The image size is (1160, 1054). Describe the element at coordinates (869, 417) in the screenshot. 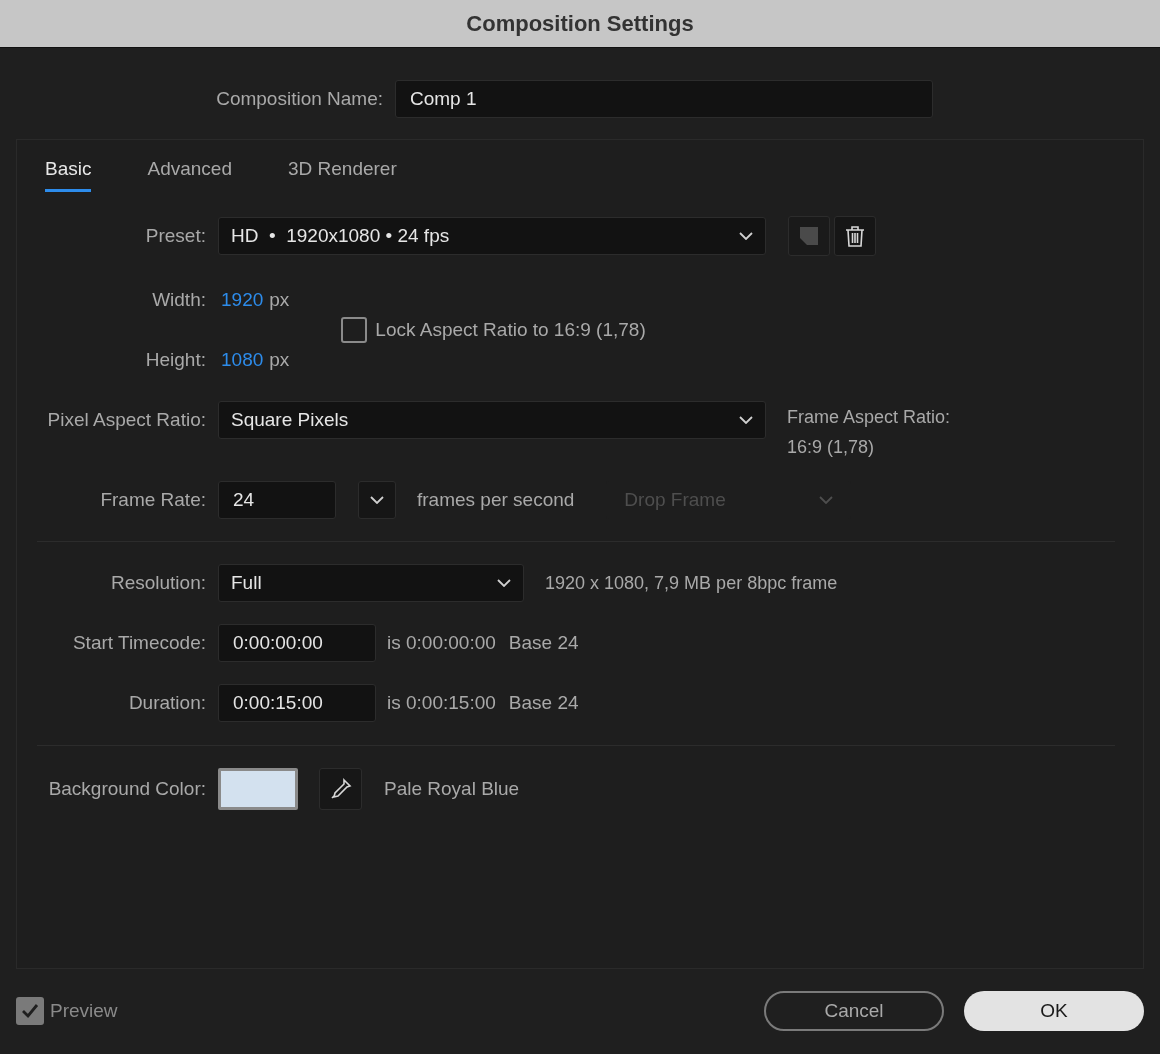

I see `frame-aspect-label: Frame Aspect Ratio:` at that location.